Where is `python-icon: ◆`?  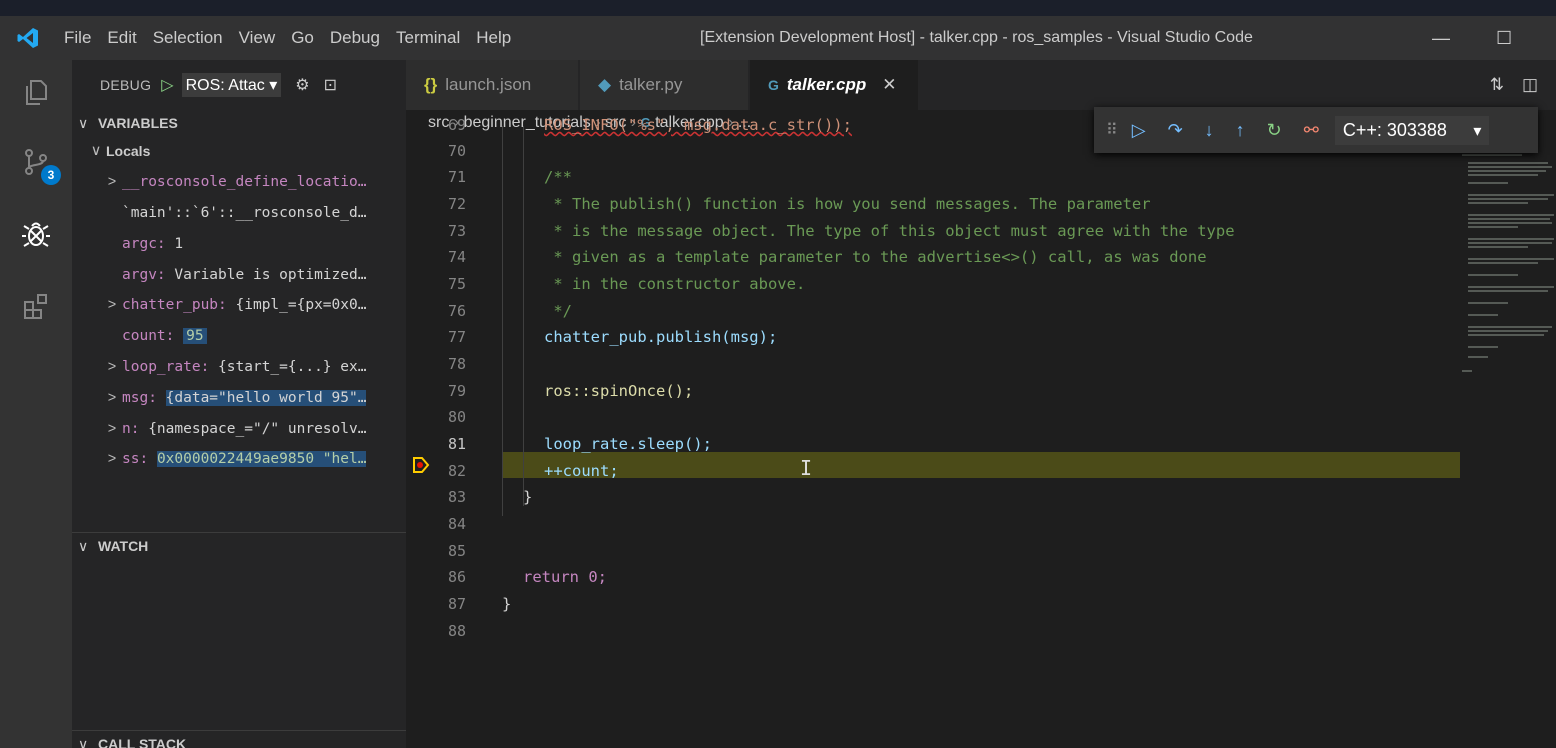 python-icon: ◆ is located at coordinates (605, 84).